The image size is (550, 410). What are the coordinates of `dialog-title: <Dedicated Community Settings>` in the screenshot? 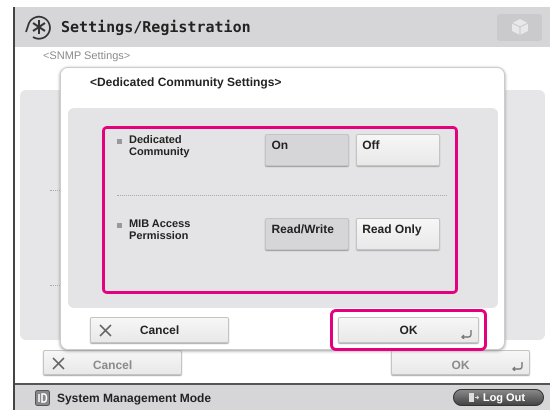 It's located at (186, 82).